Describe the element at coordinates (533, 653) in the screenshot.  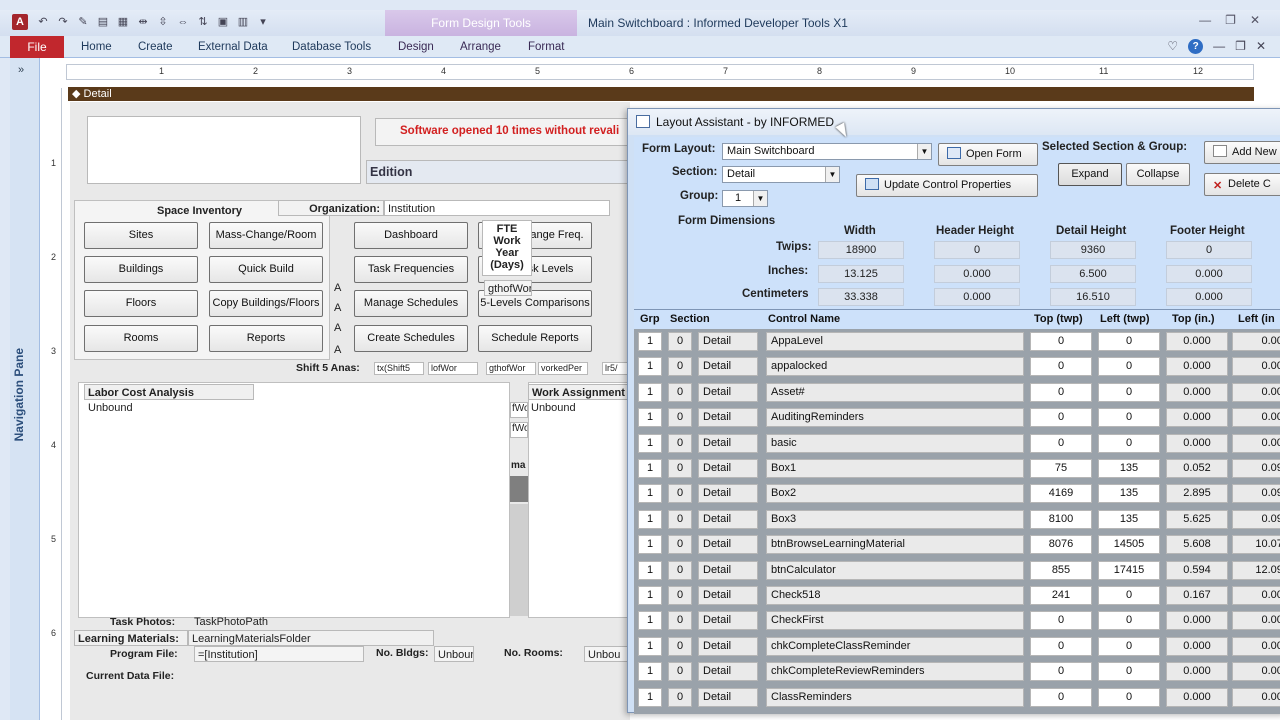
I see `no-rooms-label: No. Rooms:` at that location.